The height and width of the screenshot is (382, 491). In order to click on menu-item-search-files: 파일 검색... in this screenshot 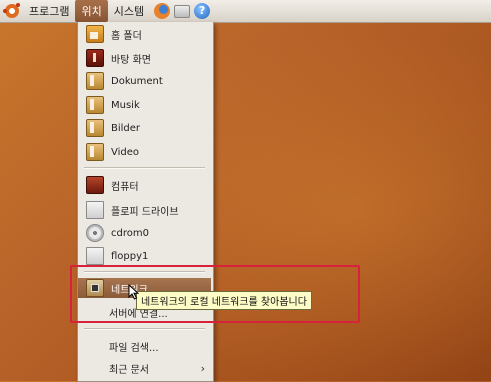, I will do `click(144, 346)`.